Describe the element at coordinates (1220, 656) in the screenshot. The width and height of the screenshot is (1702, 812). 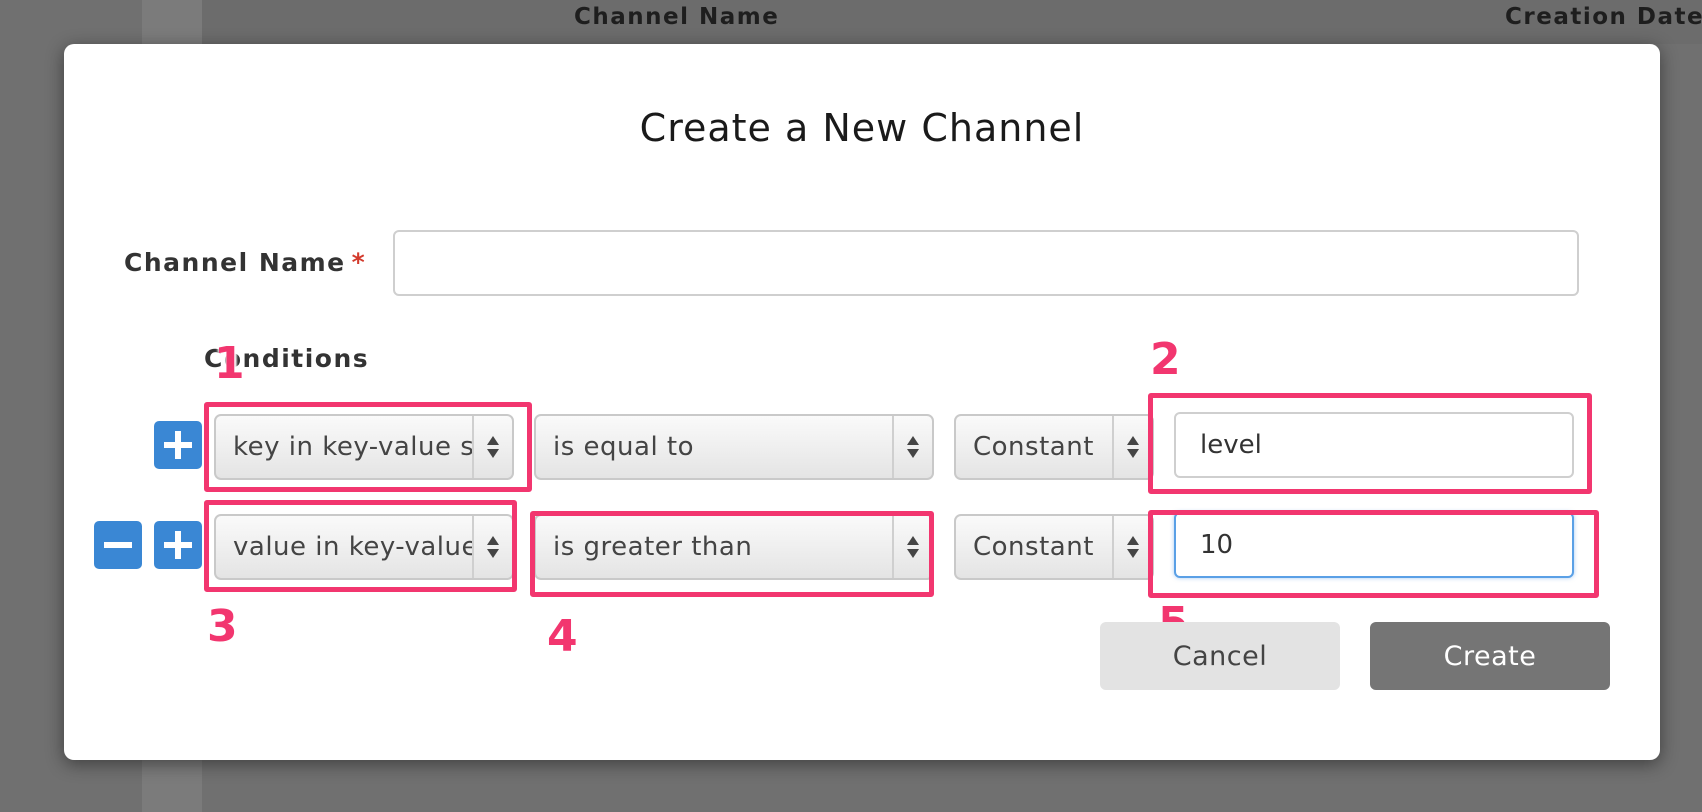
I see `cancel-button: Cancel` at that location.